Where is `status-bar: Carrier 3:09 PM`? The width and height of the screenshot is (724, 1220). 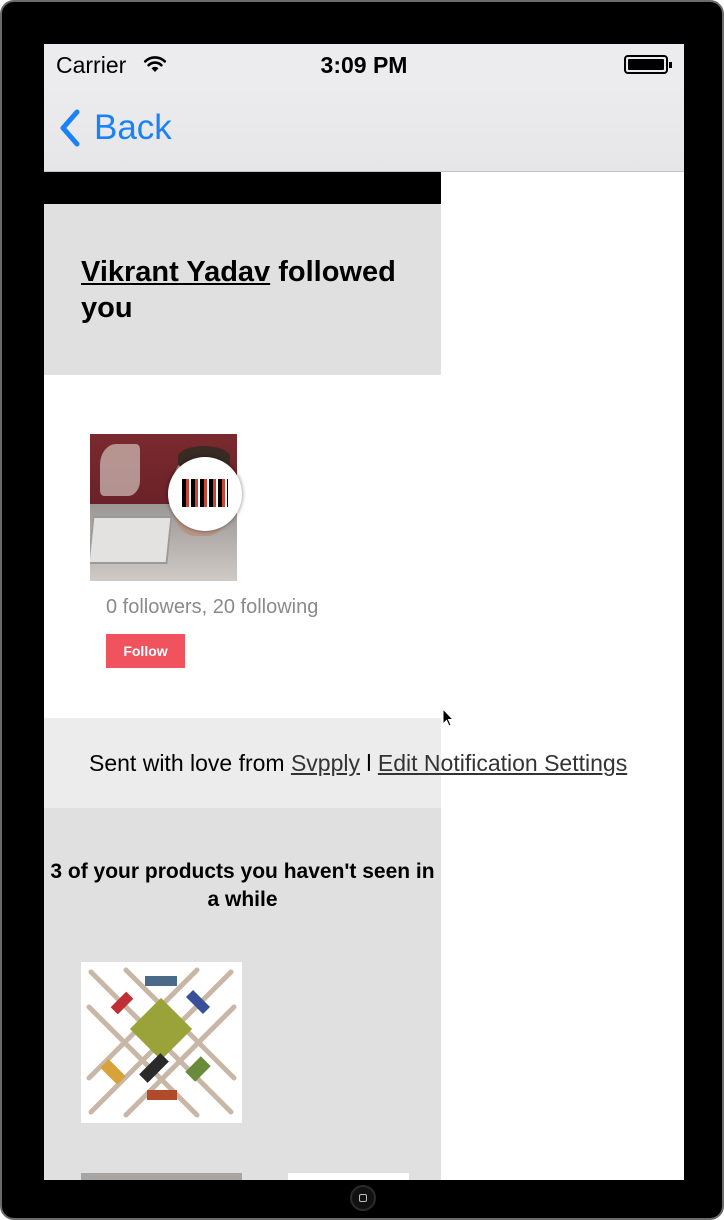
status-bar: Carrier 3:09 PM is located at coordinates (364, 64).